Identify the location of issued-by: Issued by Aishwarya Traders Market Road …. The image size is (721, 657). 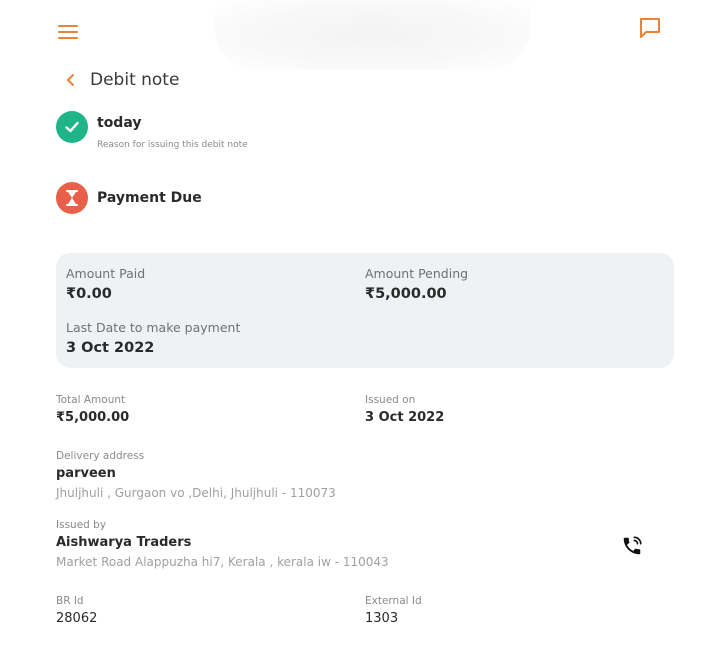
(222, 544).